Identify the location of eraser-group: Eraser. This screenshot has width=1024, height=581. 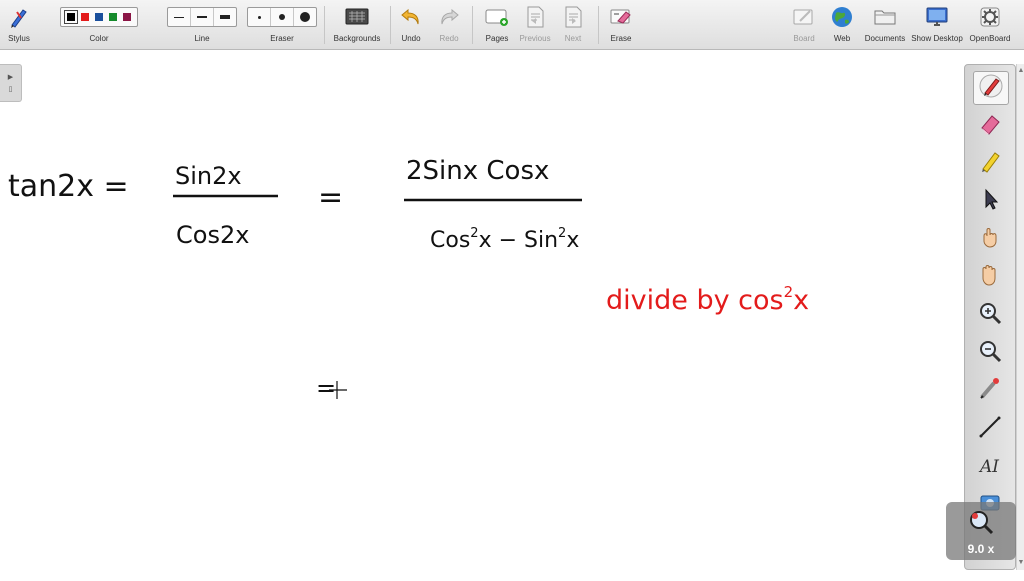
(282, 25).